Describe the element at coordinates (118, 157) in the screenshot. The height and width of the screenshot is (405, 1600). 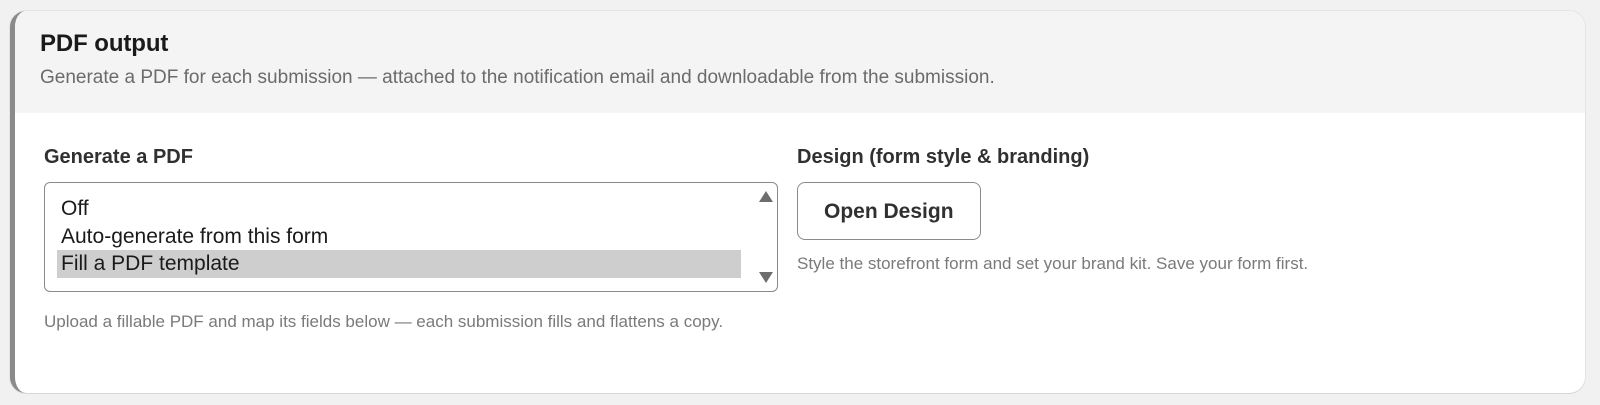
I see `generate-pdf-label: Generate a PDF` at that location.